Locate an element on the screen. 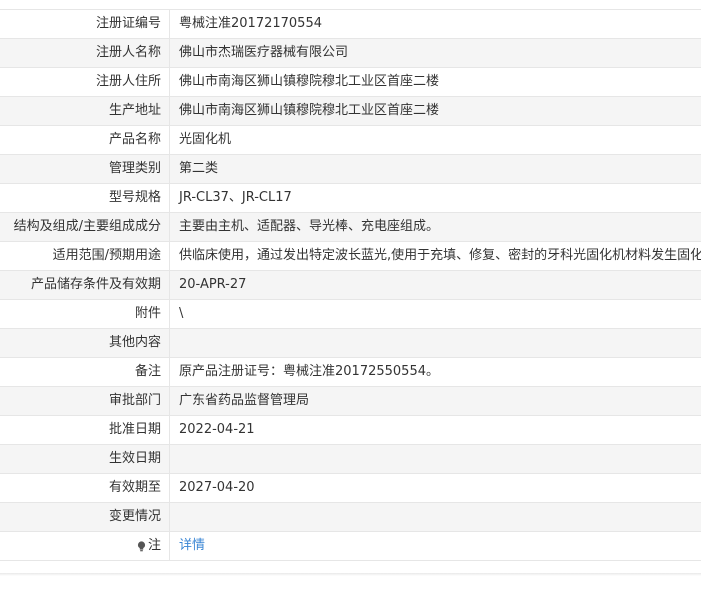  table-row-note: 注 详情 is located at coordinates (350, 546).